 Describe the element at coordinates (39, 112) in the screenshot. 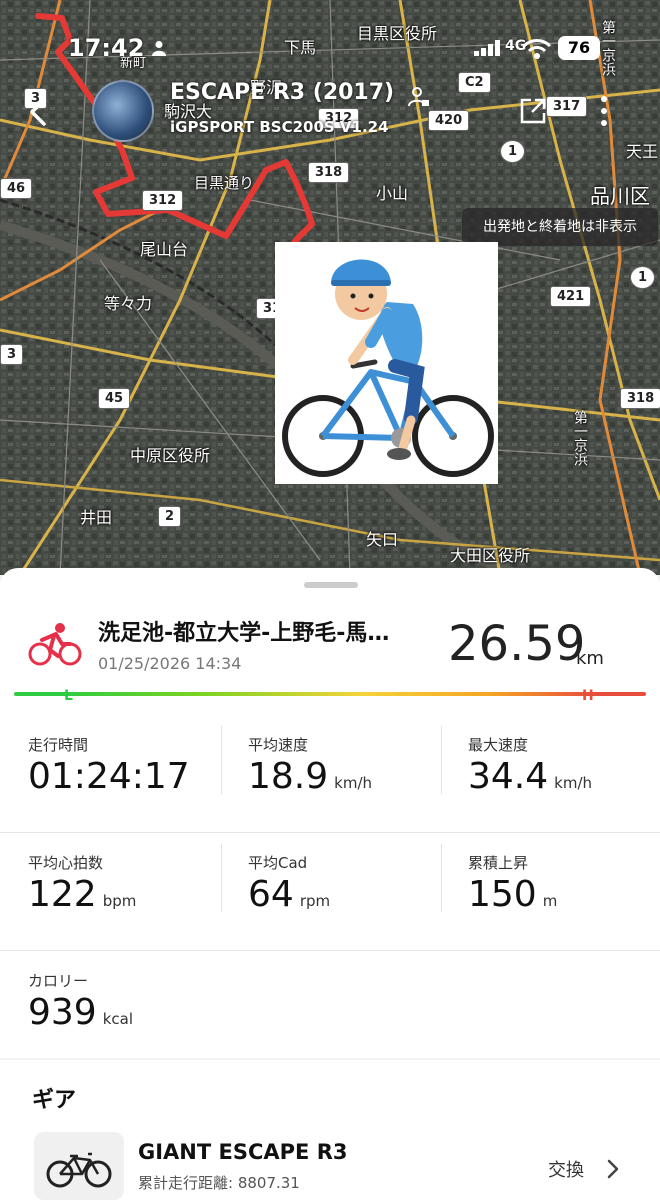

I see `back-chevron-icon` at that location.